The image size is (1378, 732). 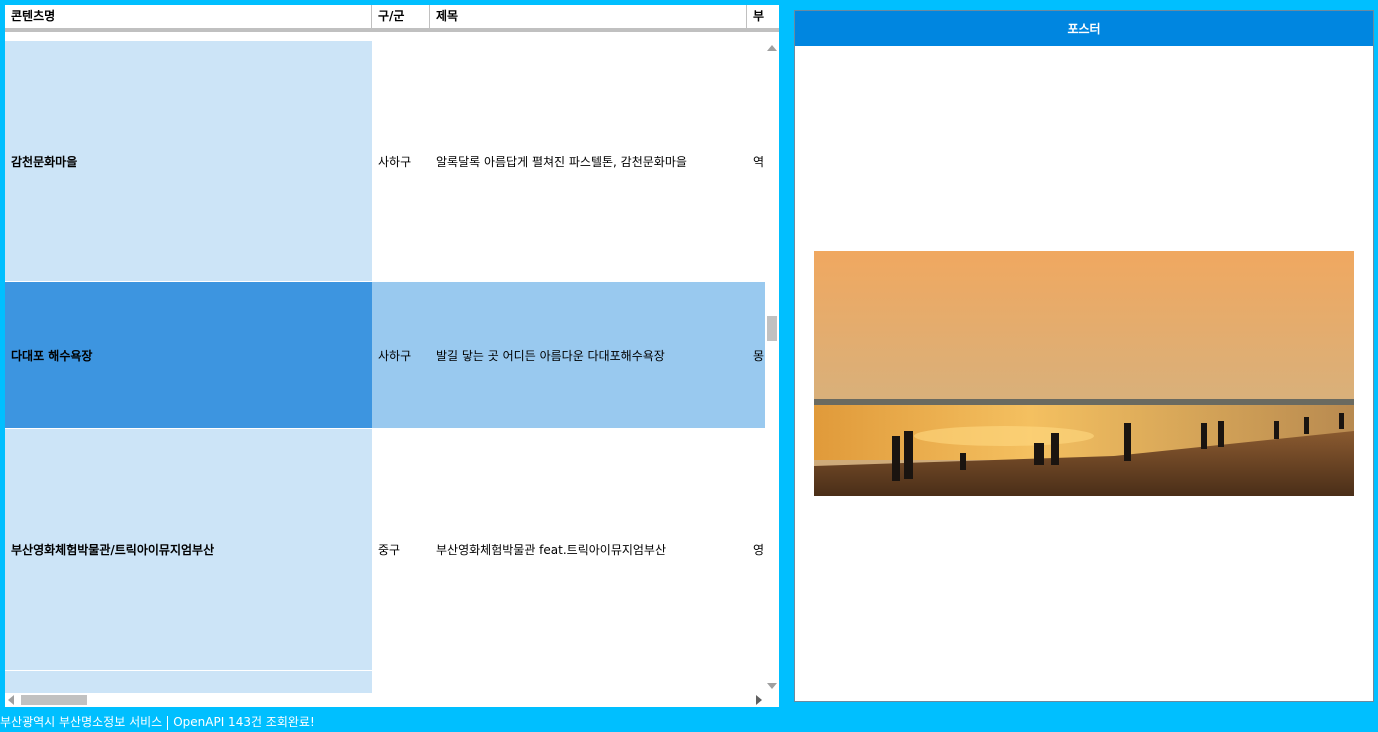 What do you see at coordinates (588, 16) in the screenshot?
I see `column-header-title: 제목` at bounding box center [588, 16].